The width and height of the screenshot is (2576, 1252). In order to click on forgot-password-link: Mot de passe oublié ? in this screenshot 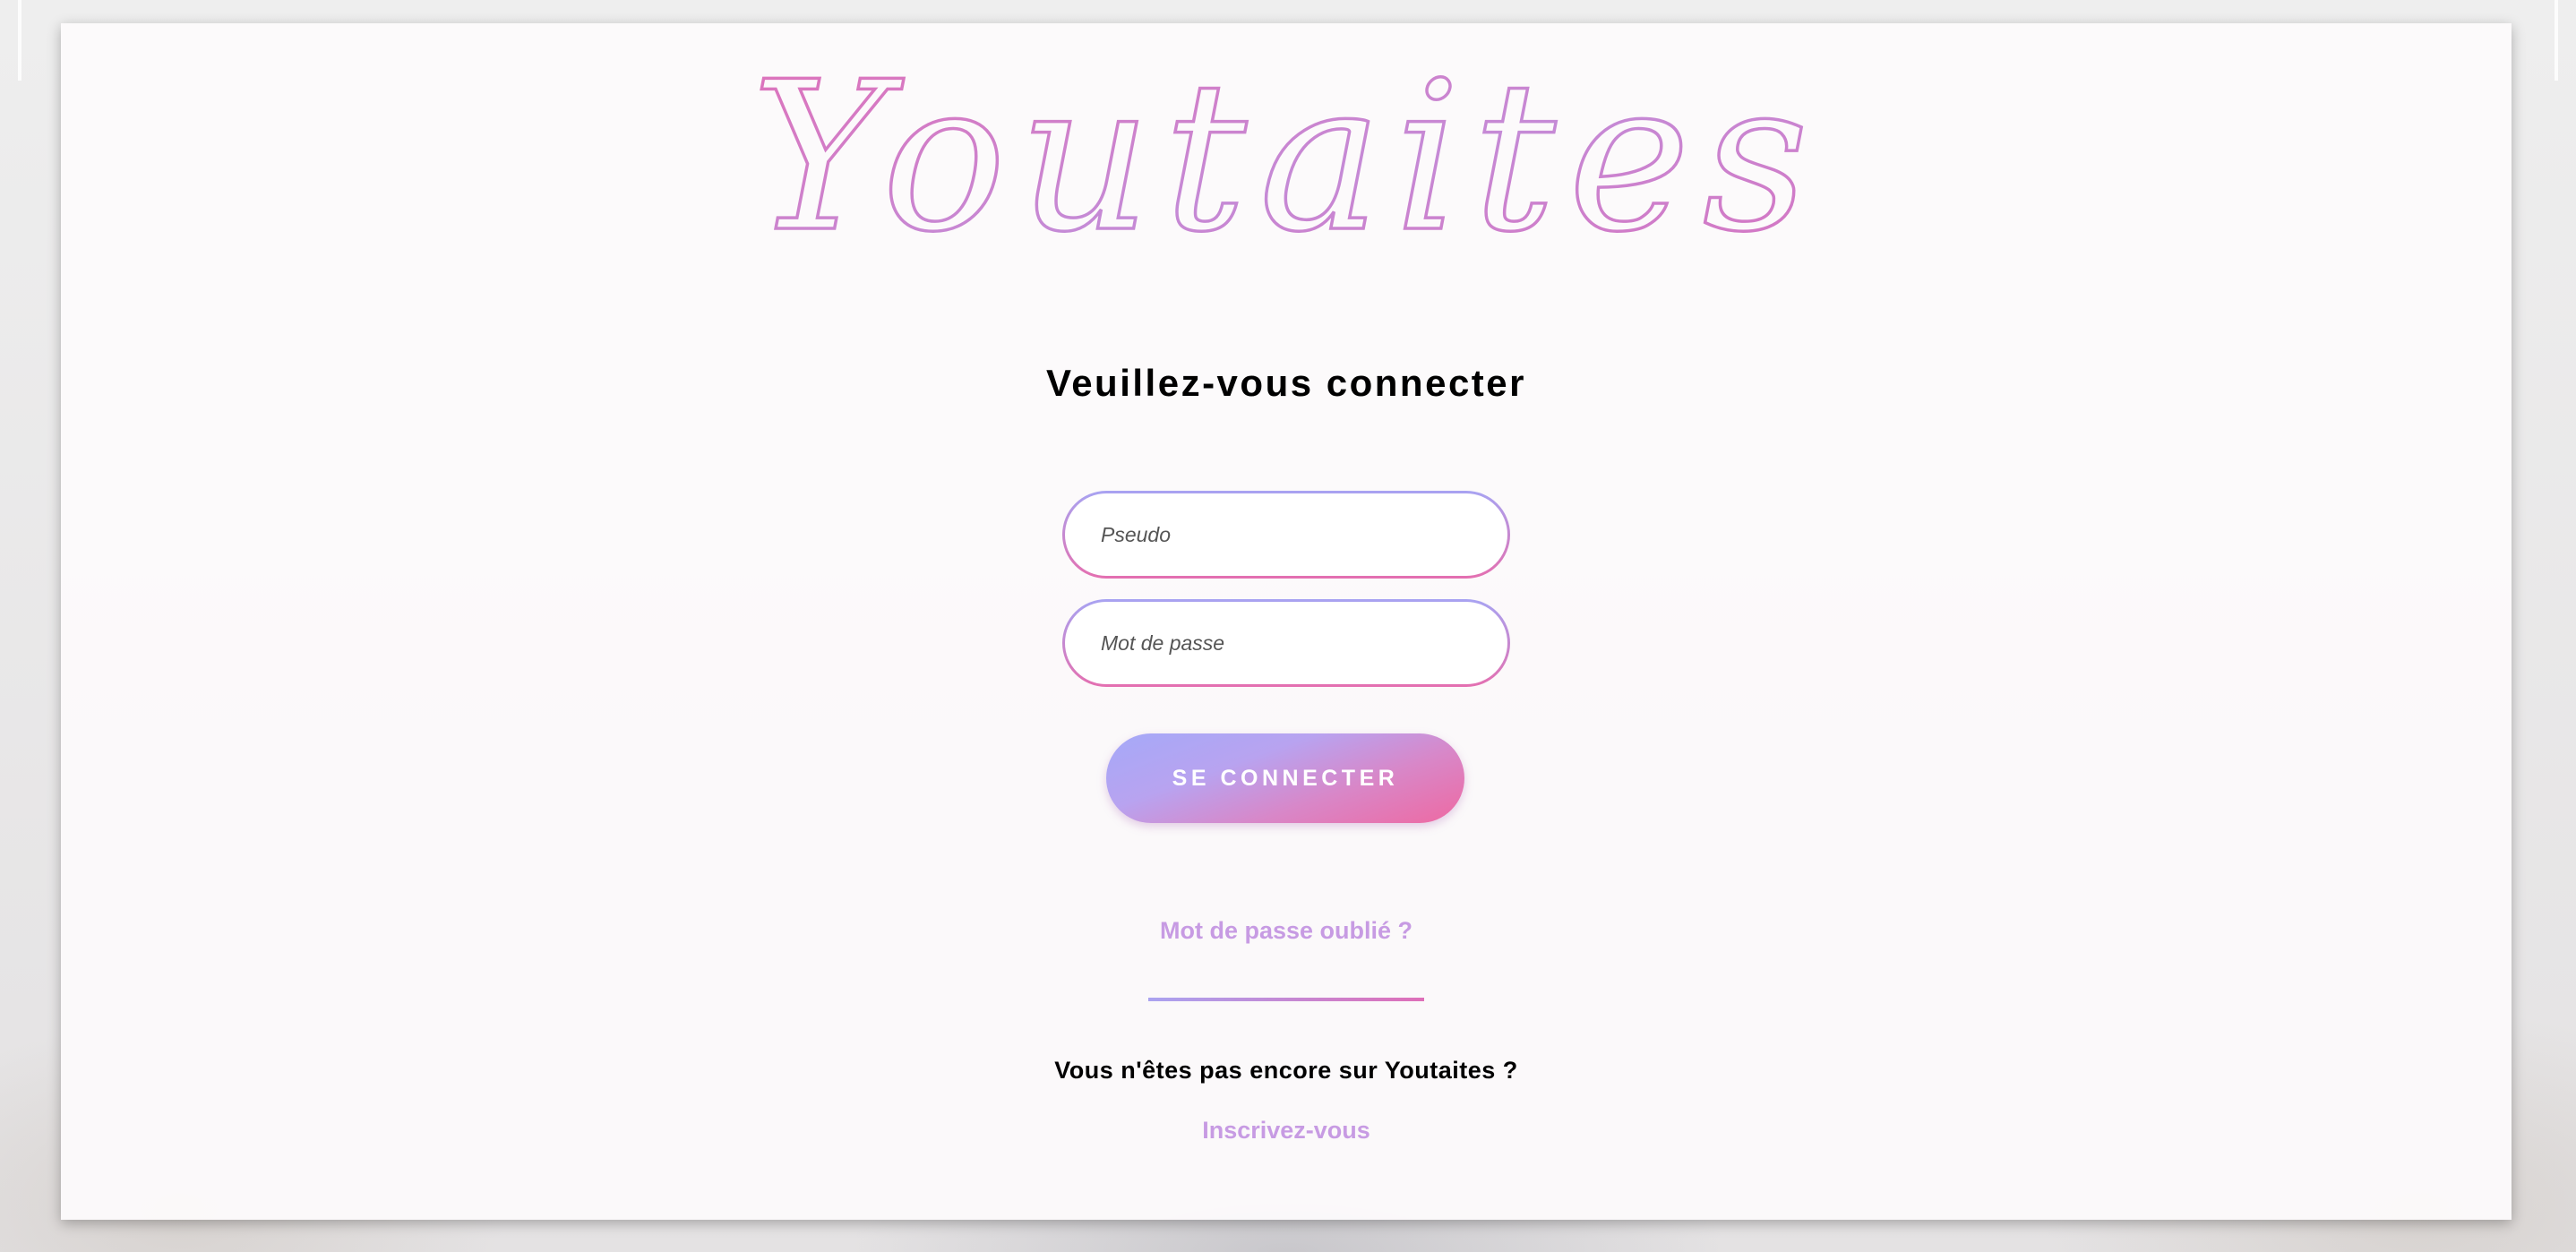, I will do `click(1286, 930)`.